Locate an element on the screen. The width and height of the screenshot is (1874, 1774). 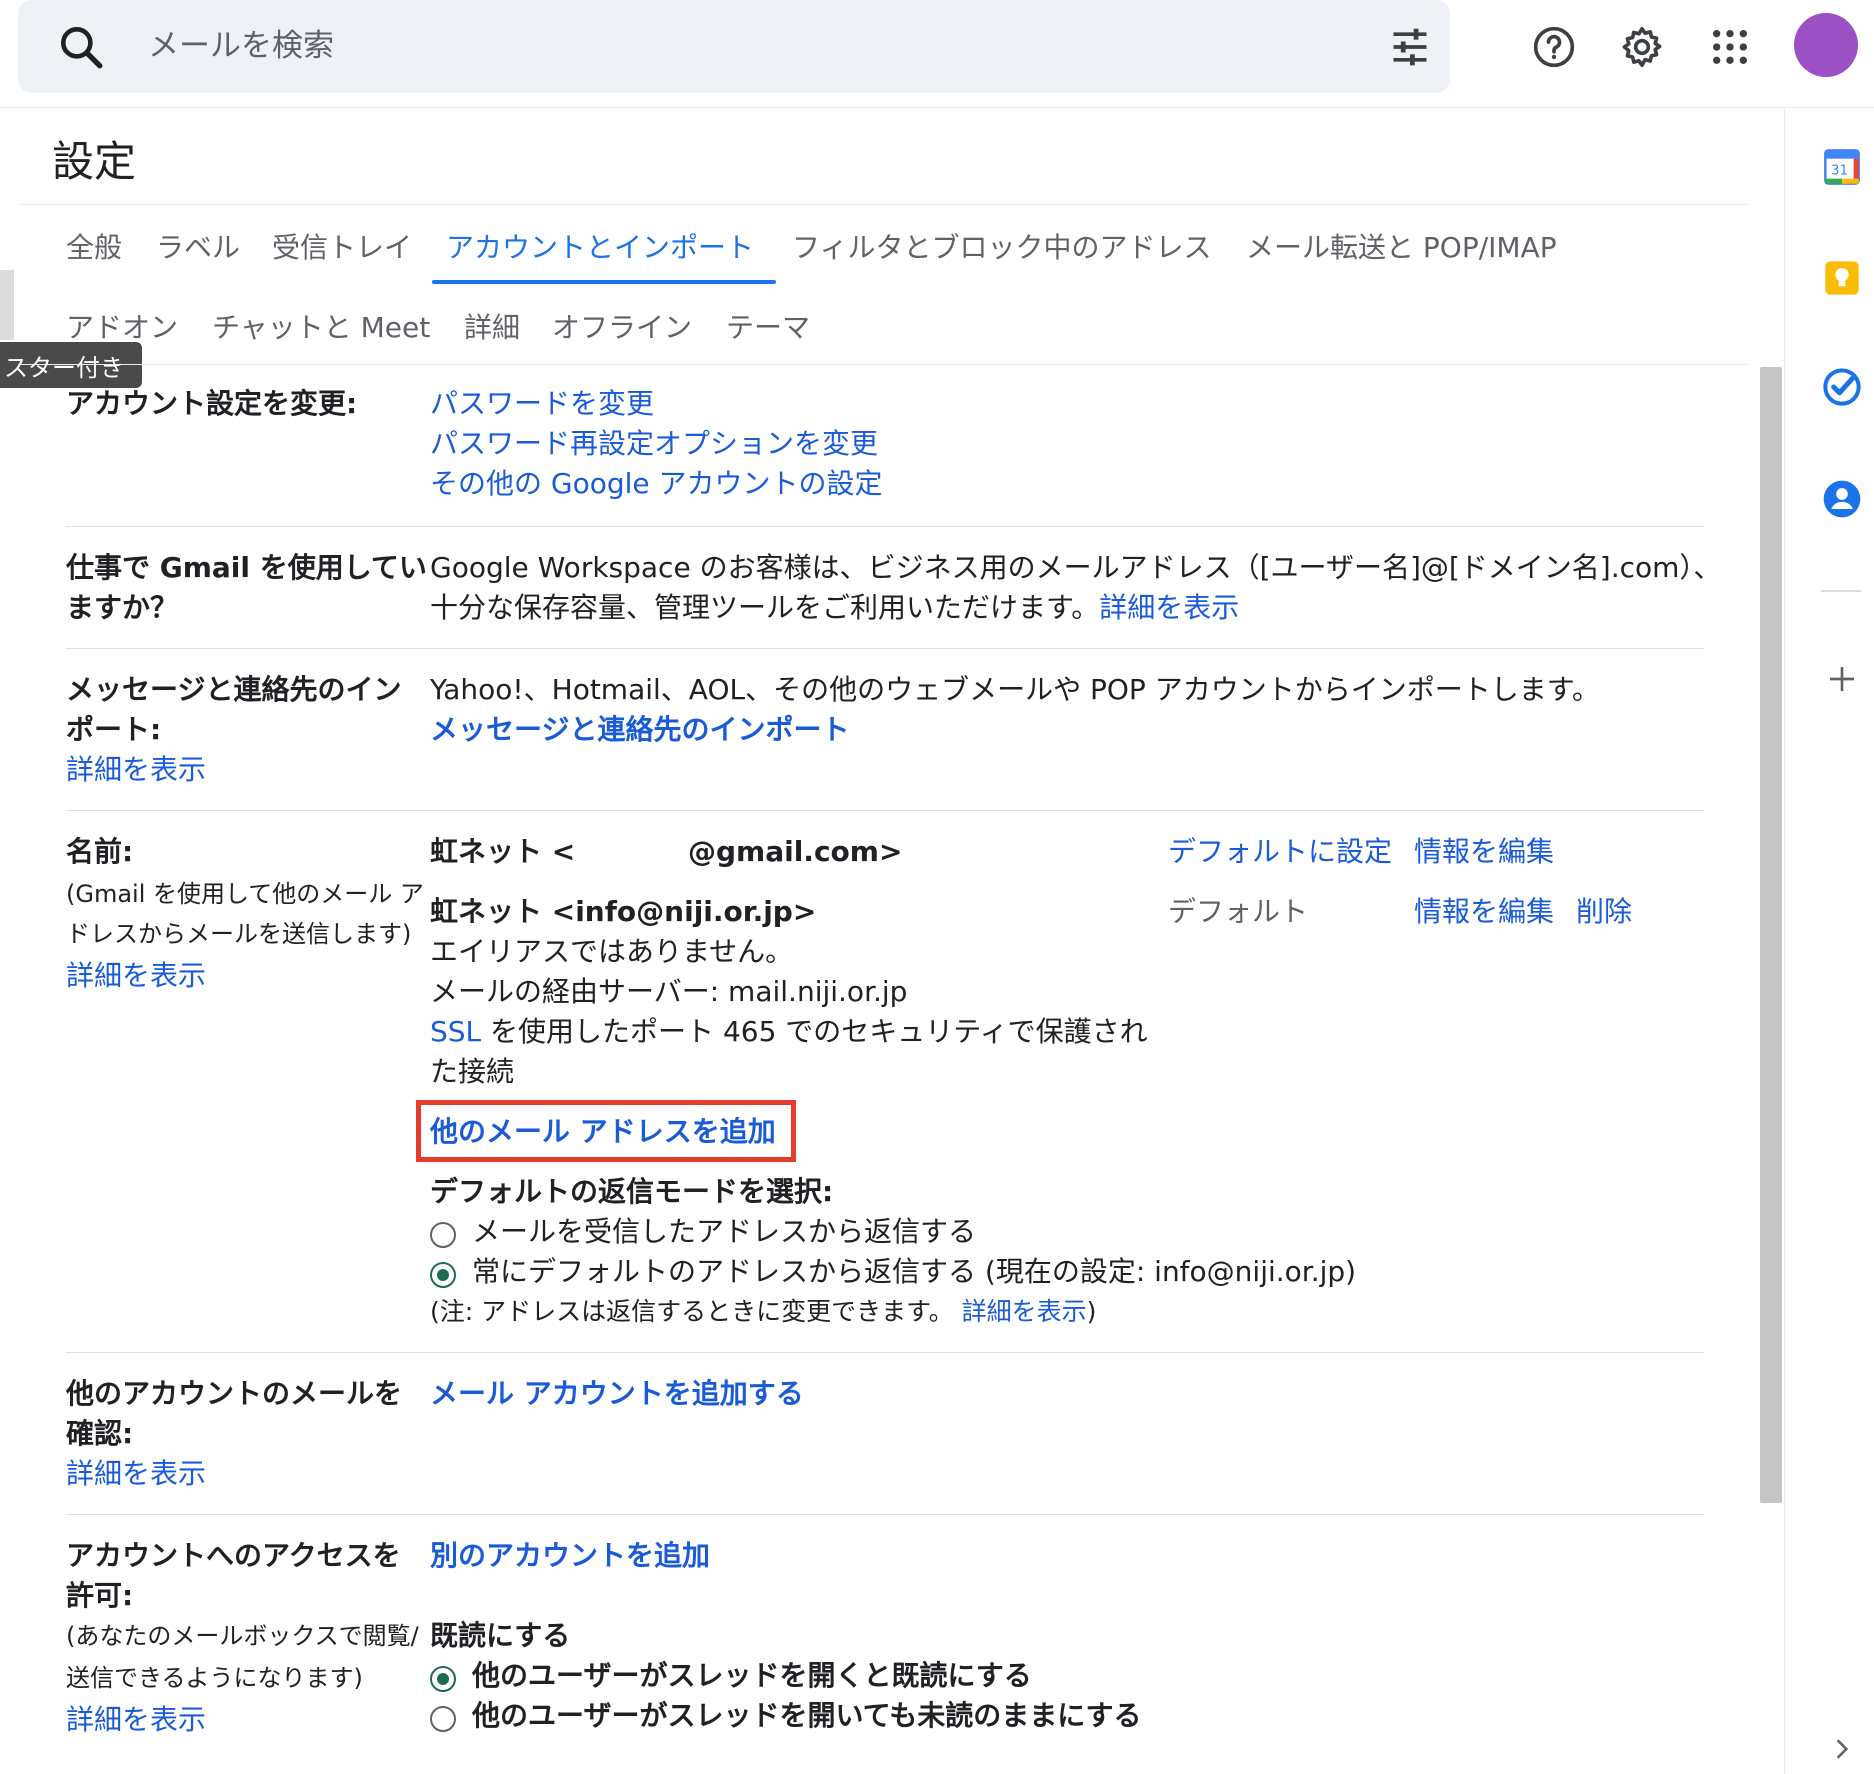
add-another-account-link: 別のアカウントを追加 is located at coordinates (570, 1556).